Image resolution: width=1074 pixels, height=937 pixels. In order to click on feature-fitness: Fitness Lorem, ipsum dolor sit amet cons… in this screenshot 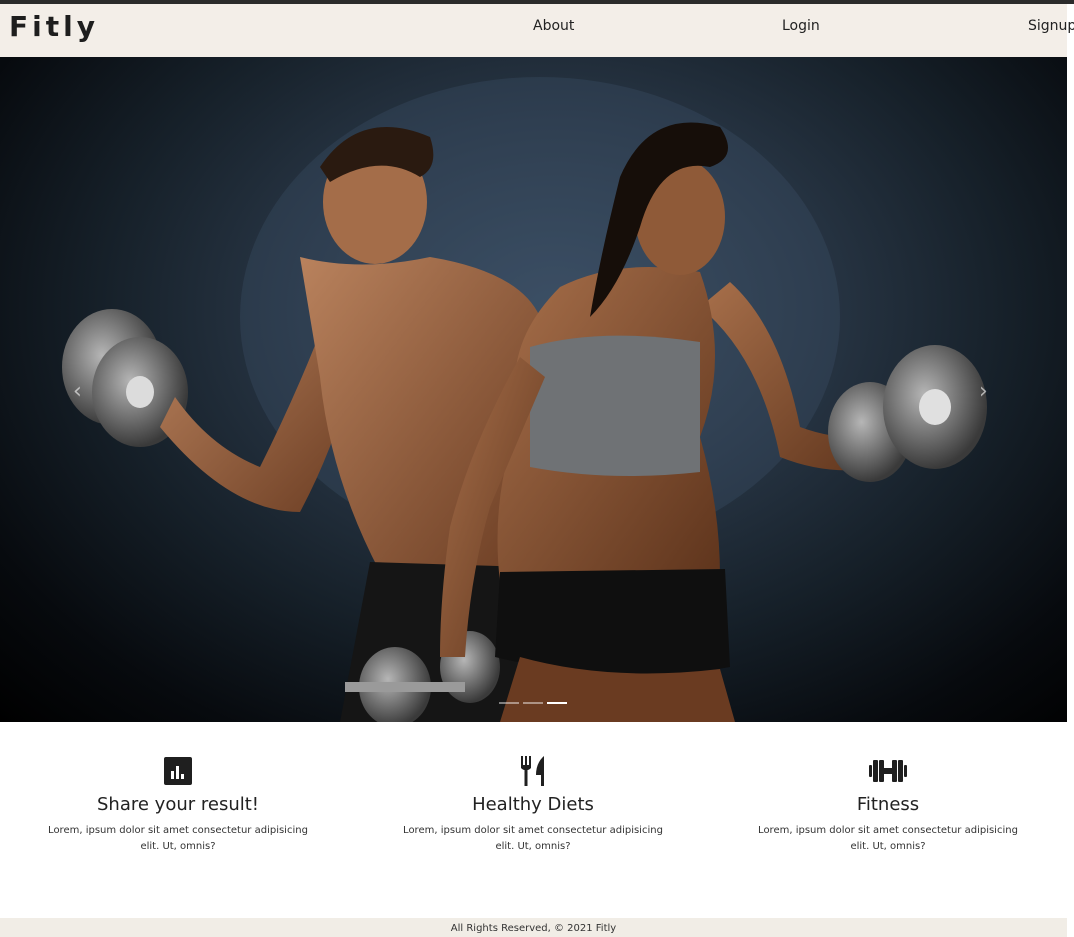, I will do `click(888, 805)`.